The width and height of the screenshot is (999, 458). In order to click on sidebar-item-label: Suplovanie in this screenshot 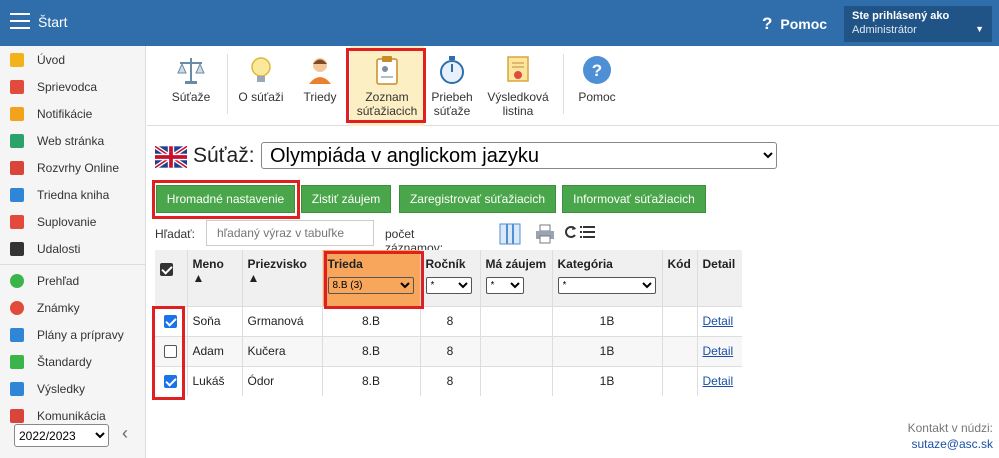, I will do `click(67, 221)`.